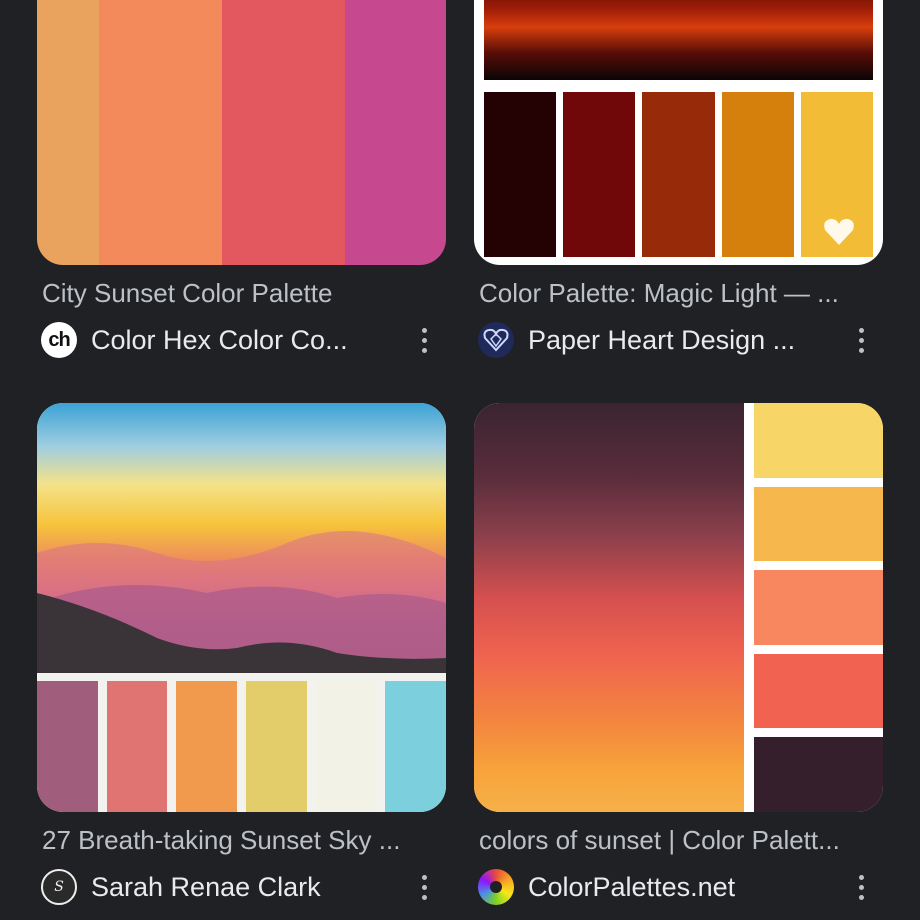 The height and width of the screenshot is (920, 920). What do you see at coordinates (59, 340) in the screenshot?
I see `ch-logo-icon: ch` at bounding box center [59, 340].